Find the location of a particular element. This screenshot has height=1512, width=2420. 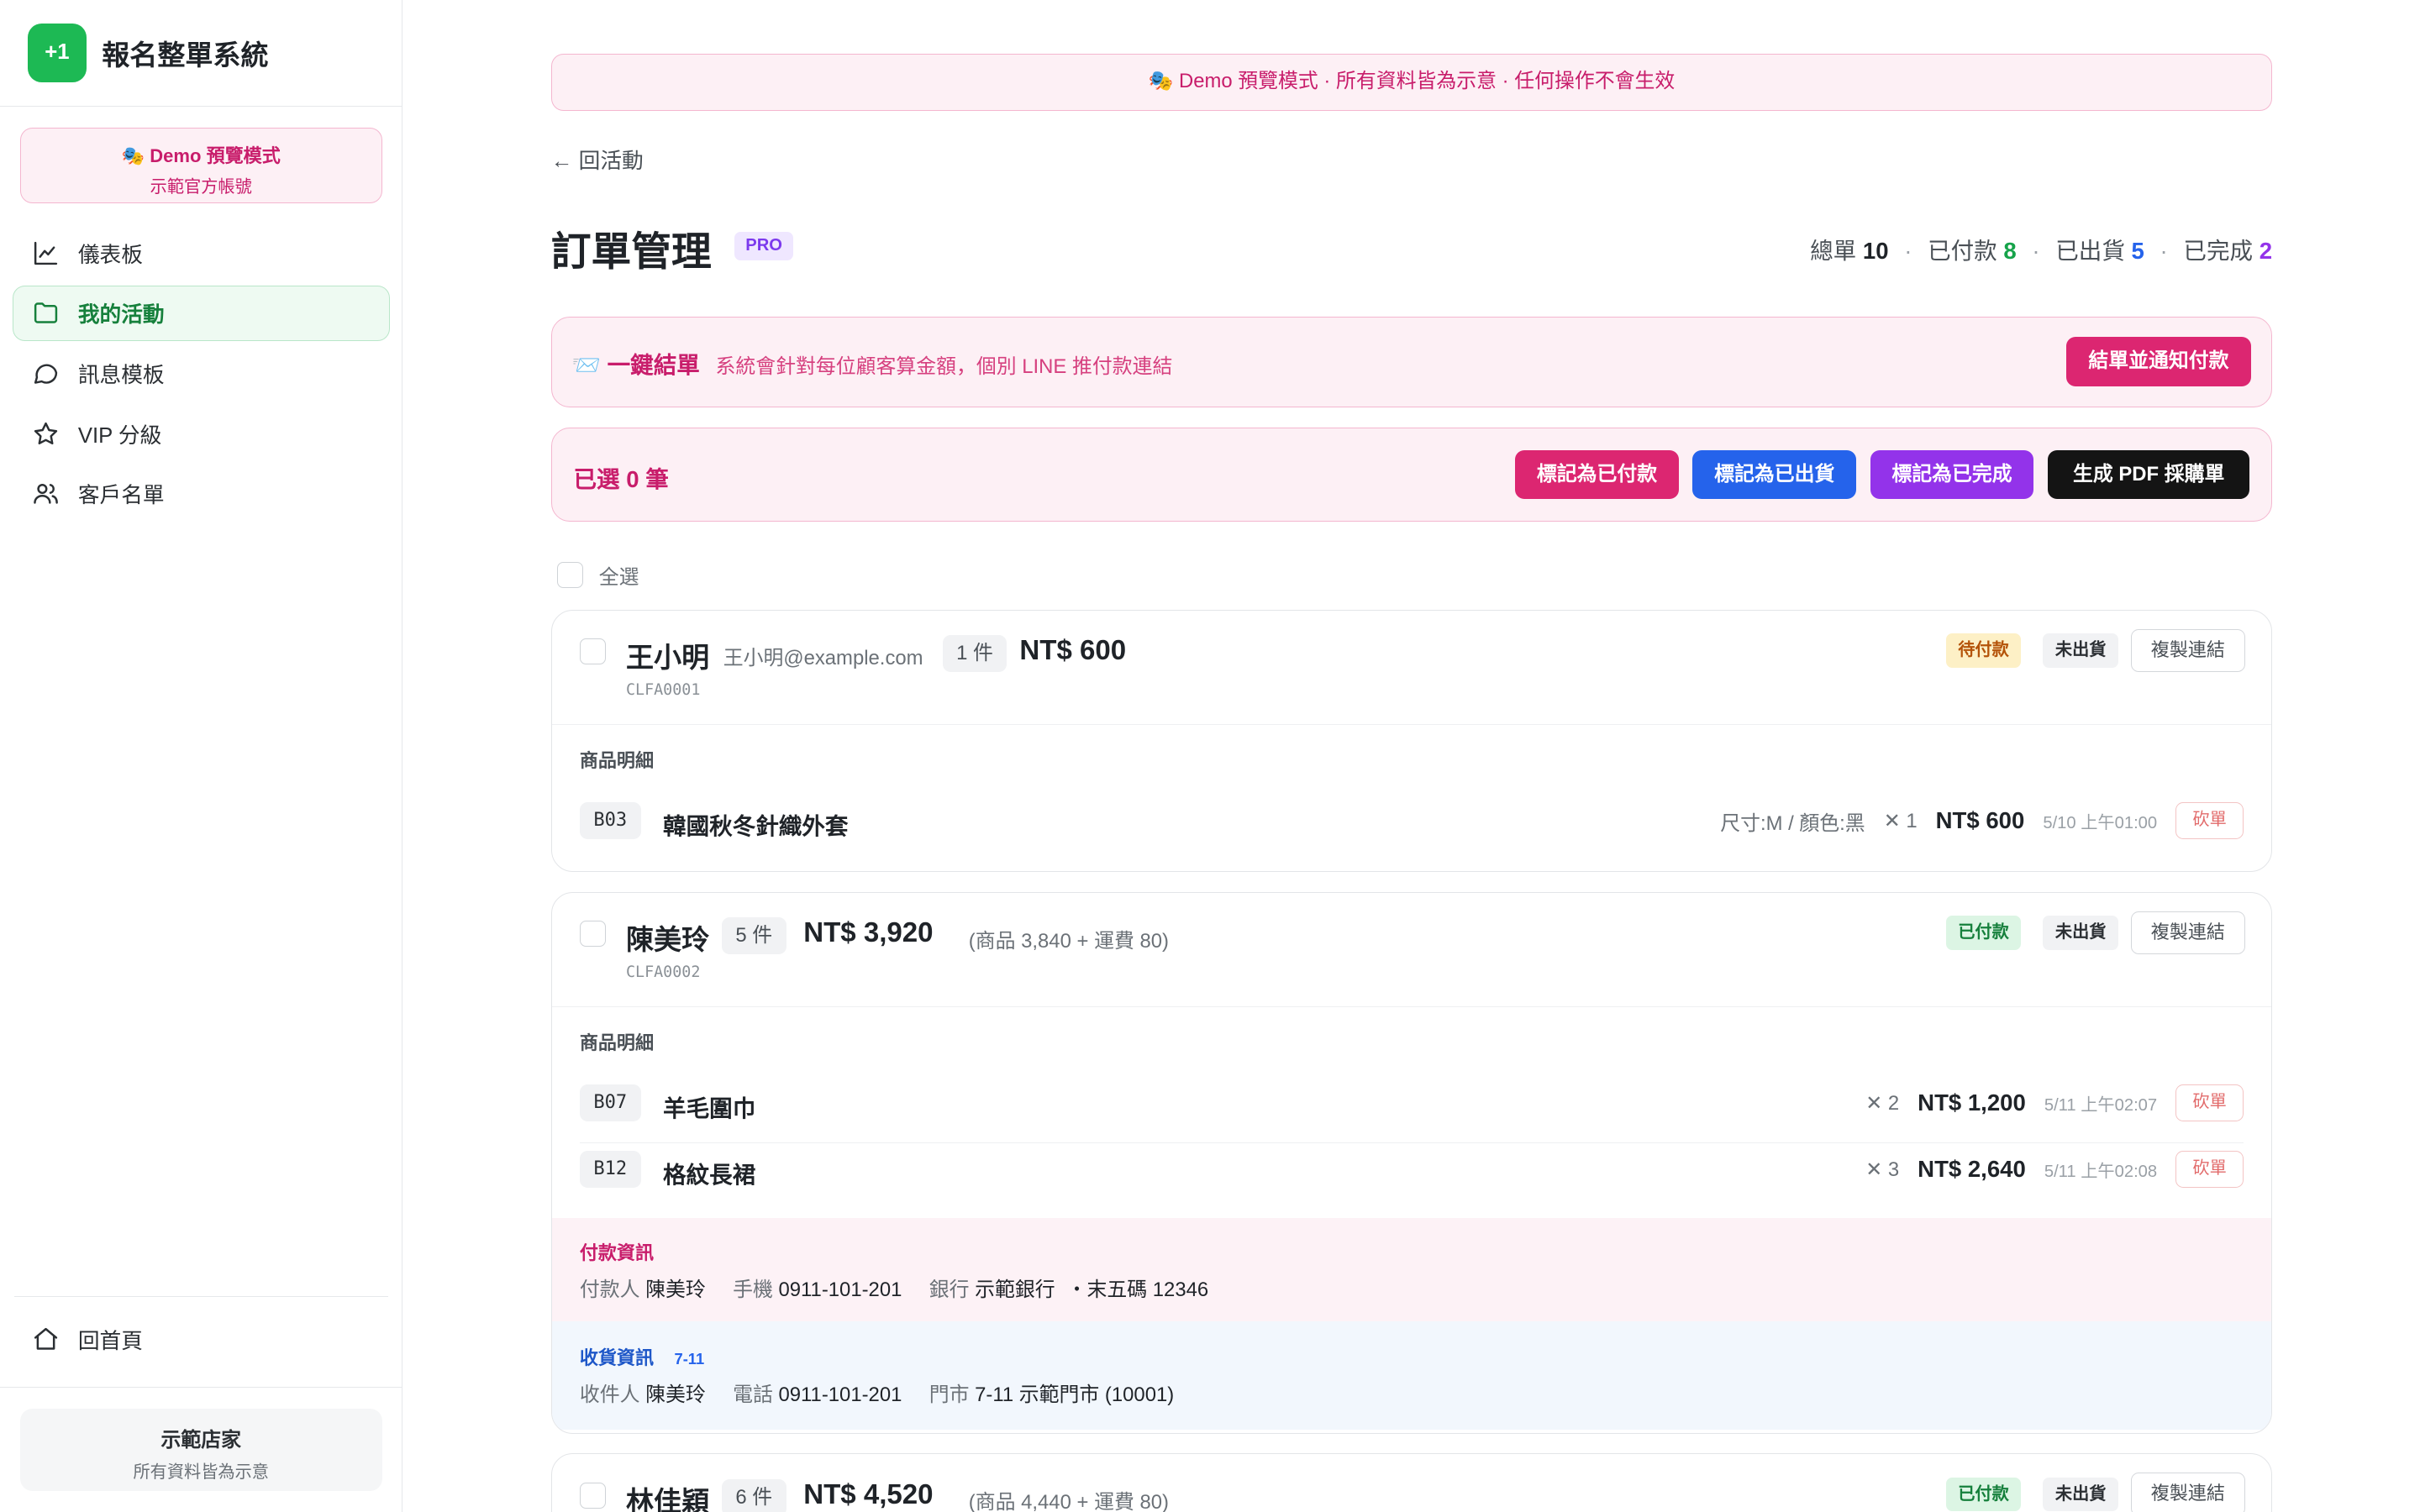

item-count: 6 件 is located at coordinates (753, 1495).